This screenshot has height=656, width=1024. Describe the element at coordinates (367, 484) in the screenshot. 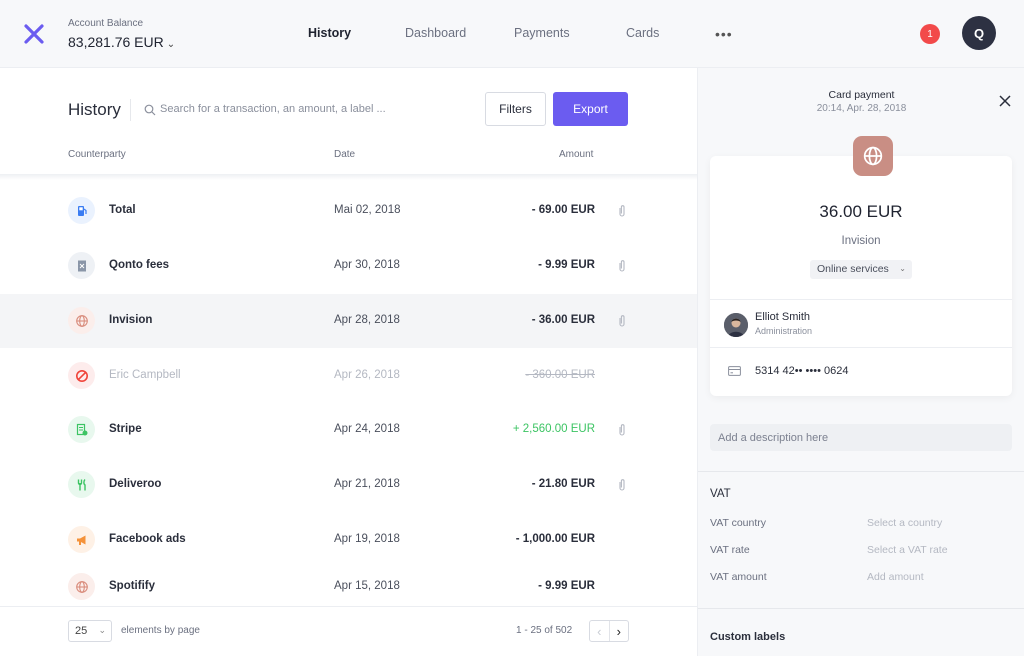

I see `transaction-date: Apr 21, 2018` at that location.